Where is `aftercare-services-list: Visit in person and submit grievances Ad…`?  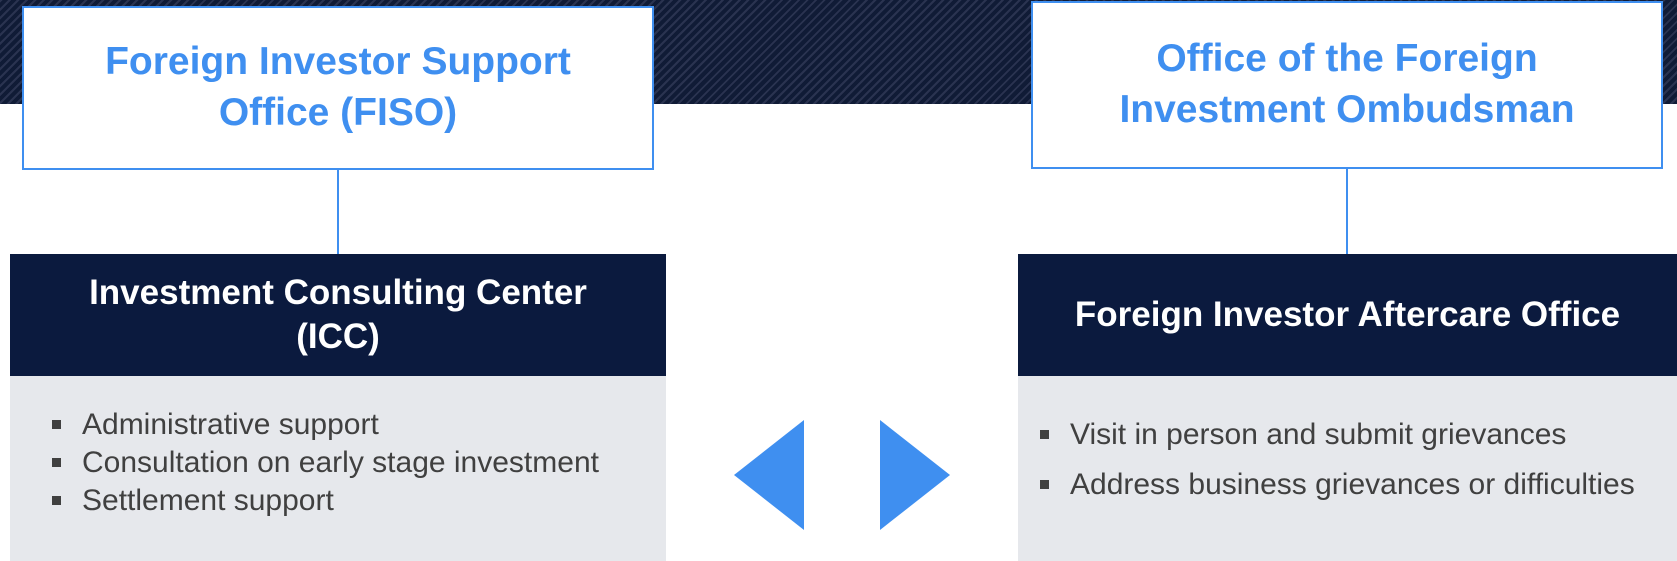
aftercare-services-list: Visit in person and submit grievances Ad… is located at coordinates (1347, 468).